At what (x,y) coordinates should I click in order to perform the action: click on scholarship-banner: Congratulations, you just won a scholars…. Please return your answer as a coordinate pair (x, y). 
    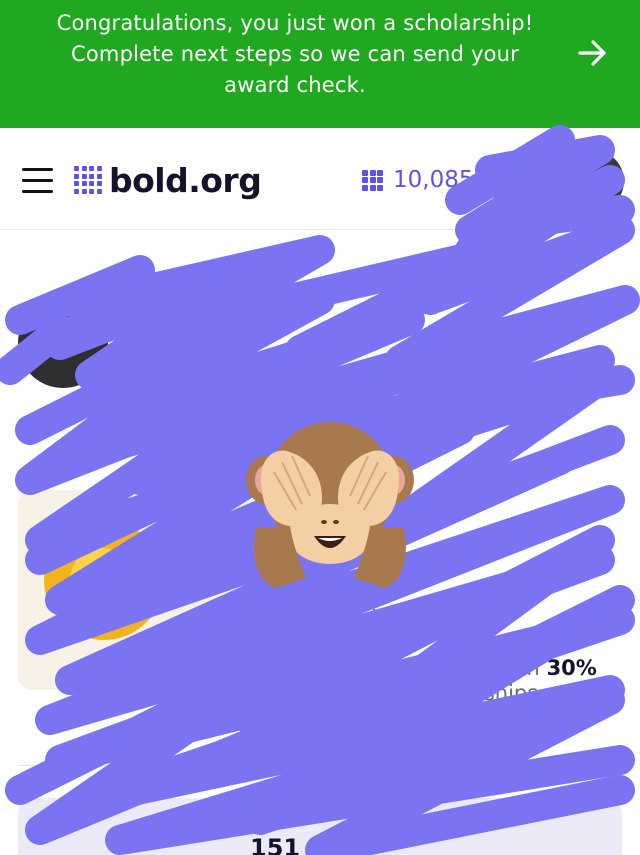
    Looking at the image, I should click on (320, 64).